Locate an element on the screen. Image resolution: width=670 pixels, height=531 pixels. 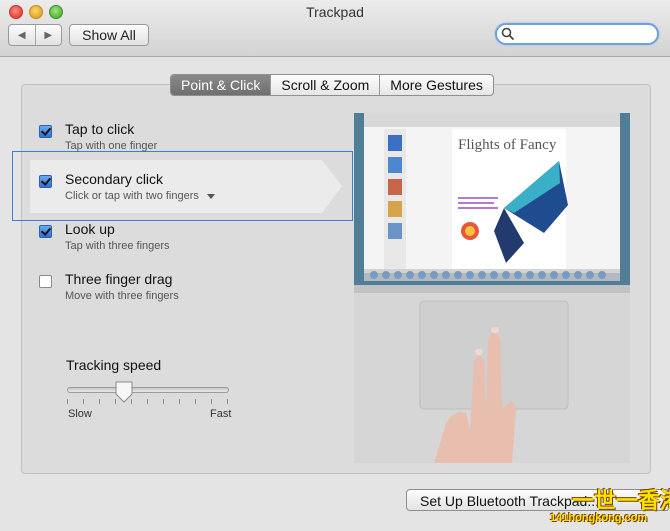
option-subtitle: Tap with three fingers is located at coordinates (117, 246).